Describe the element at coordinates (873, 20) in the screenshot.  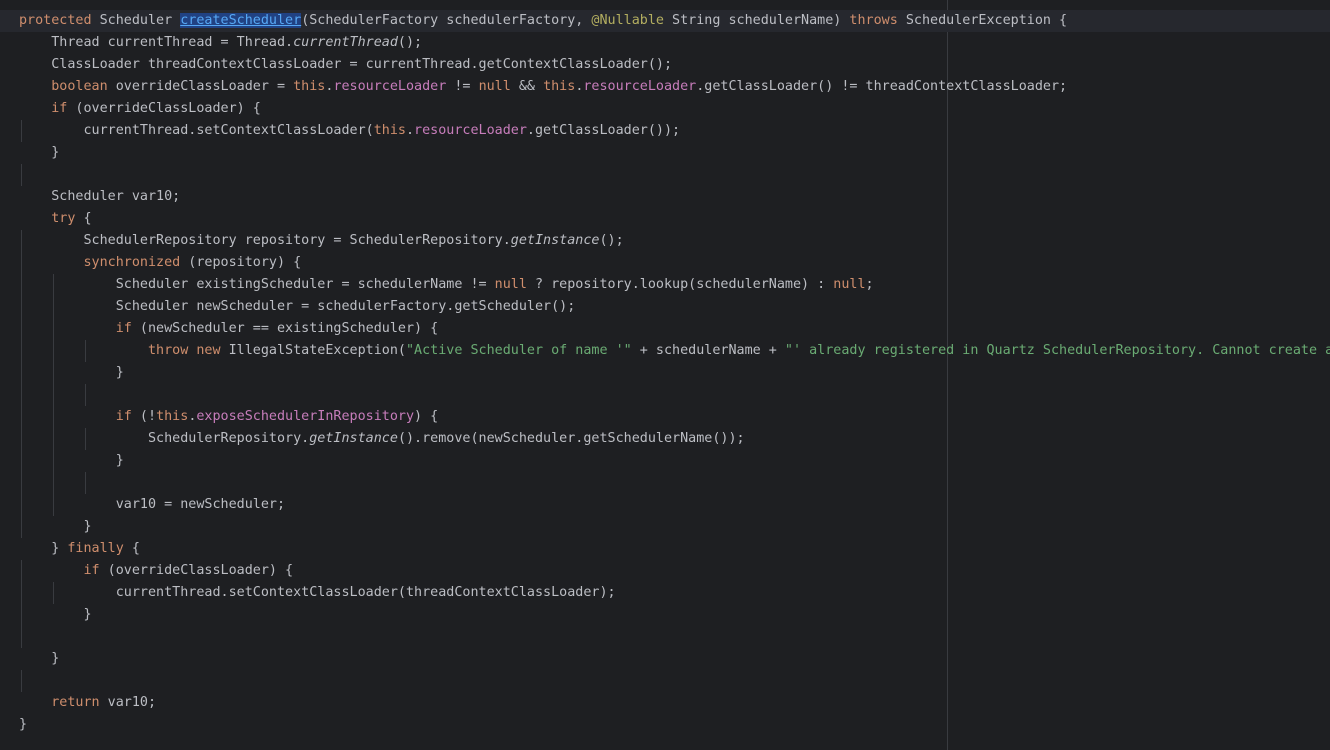
I see `code-token: throws` at that location.